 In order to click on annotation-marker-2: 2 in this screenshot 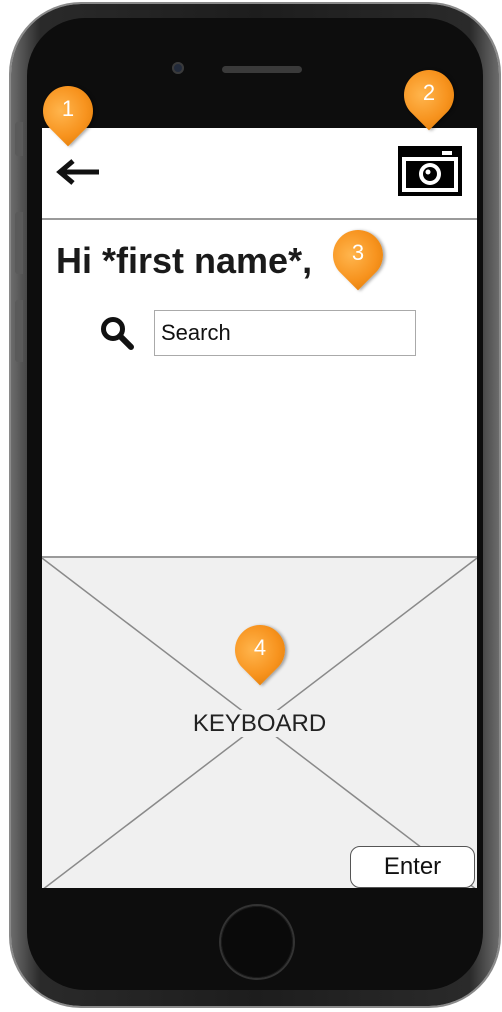, I will do `click(429, 95)`.